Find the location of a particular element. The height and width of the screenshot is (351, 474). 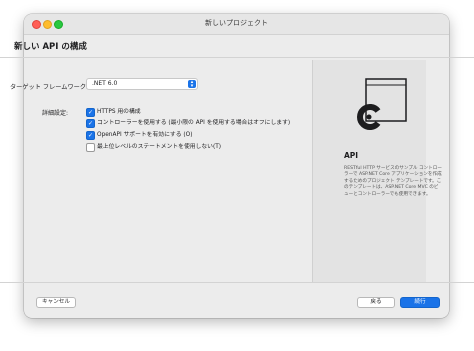

openapi-label: OpenAPI サポートを有効にする (O) is located at coordinates (145, 135).